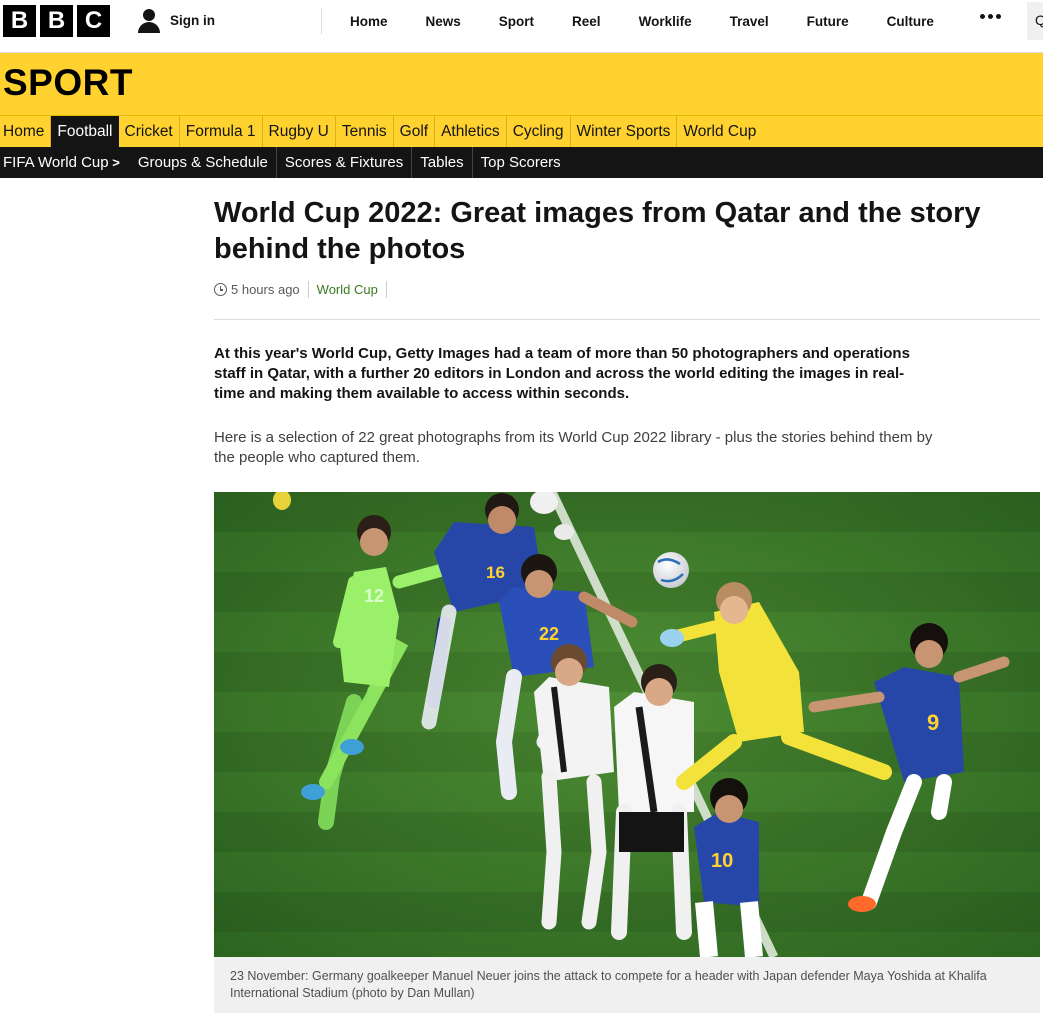  I want to click on sport-title: SPORT, so click(68, 83).